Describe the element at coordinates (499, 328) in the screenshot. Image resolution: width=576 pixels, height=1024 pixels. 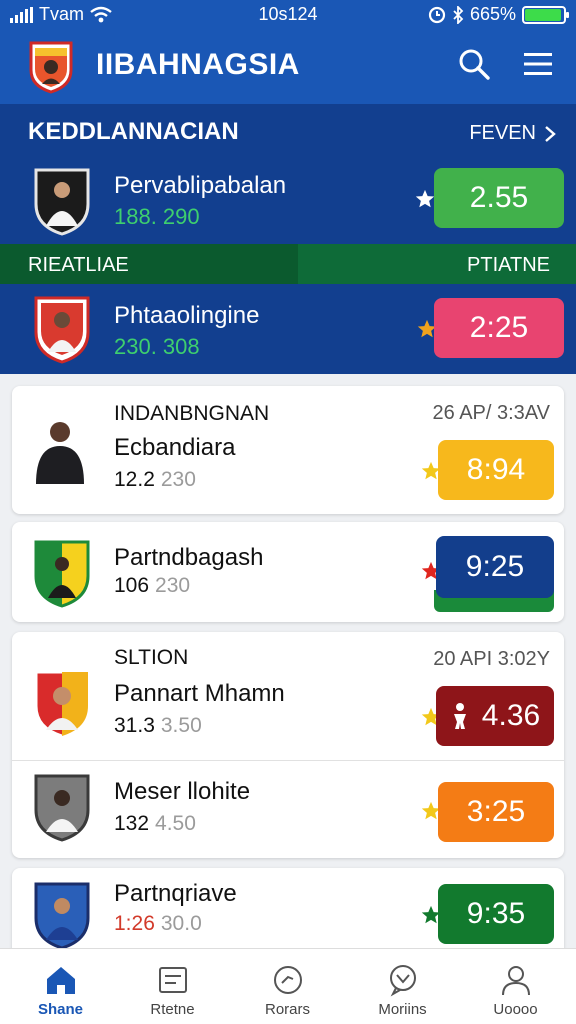
I see `odds-button: 2:25` at that location.